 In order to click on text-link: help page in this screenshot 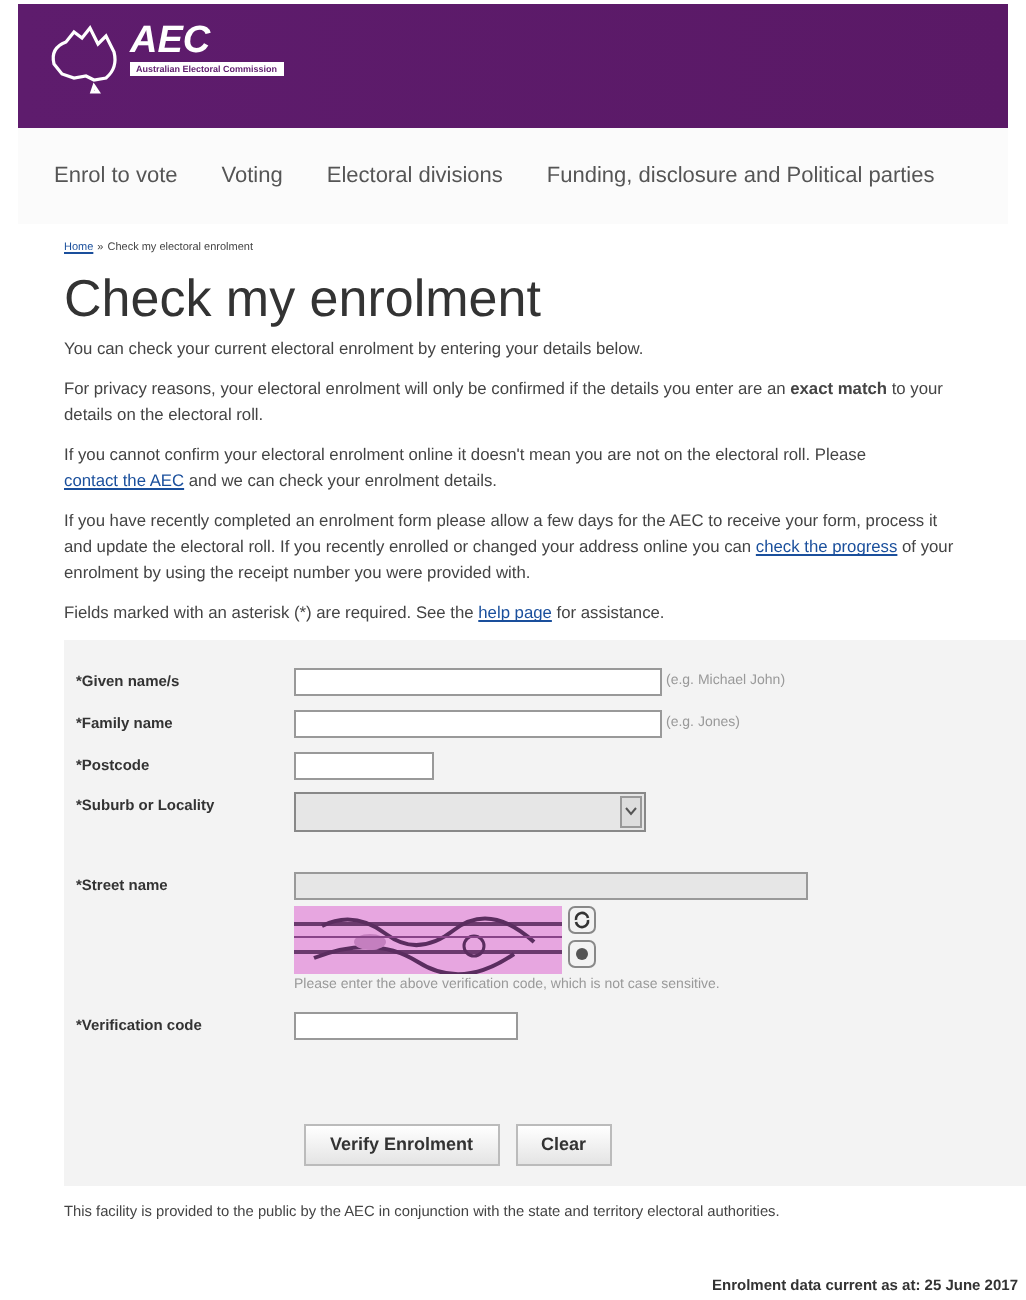, I will do `click(515, 612)`.